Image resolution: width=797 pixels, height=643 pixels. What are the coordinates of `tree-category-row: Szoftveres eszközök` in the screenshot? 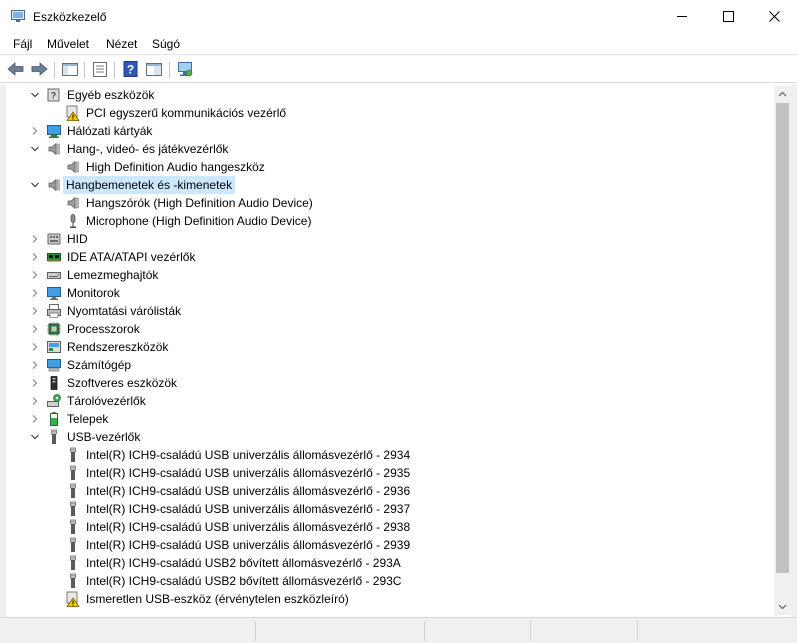 It's located at (390, 383).